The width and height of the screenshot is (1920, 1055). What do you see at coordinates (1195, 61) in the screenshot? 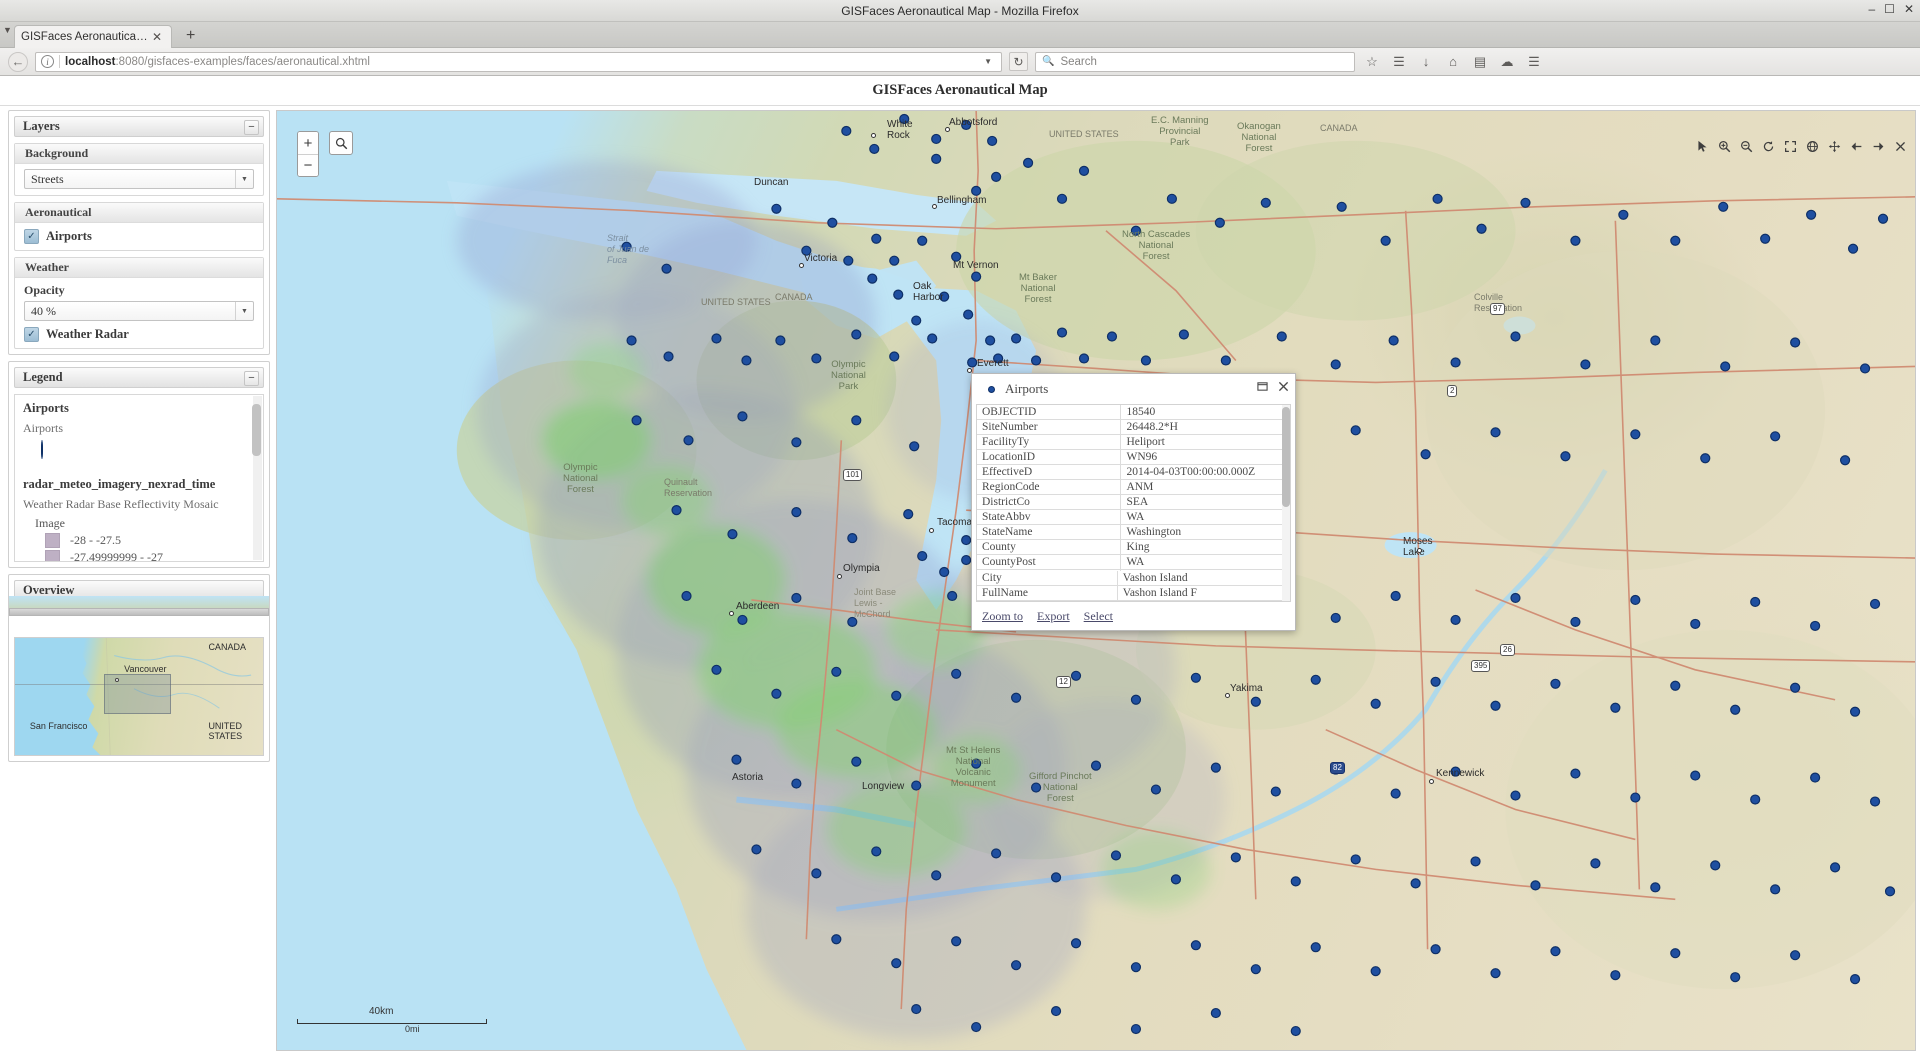
I see `search-bar: 🔍 Search` at bounding box center [1195, 61].